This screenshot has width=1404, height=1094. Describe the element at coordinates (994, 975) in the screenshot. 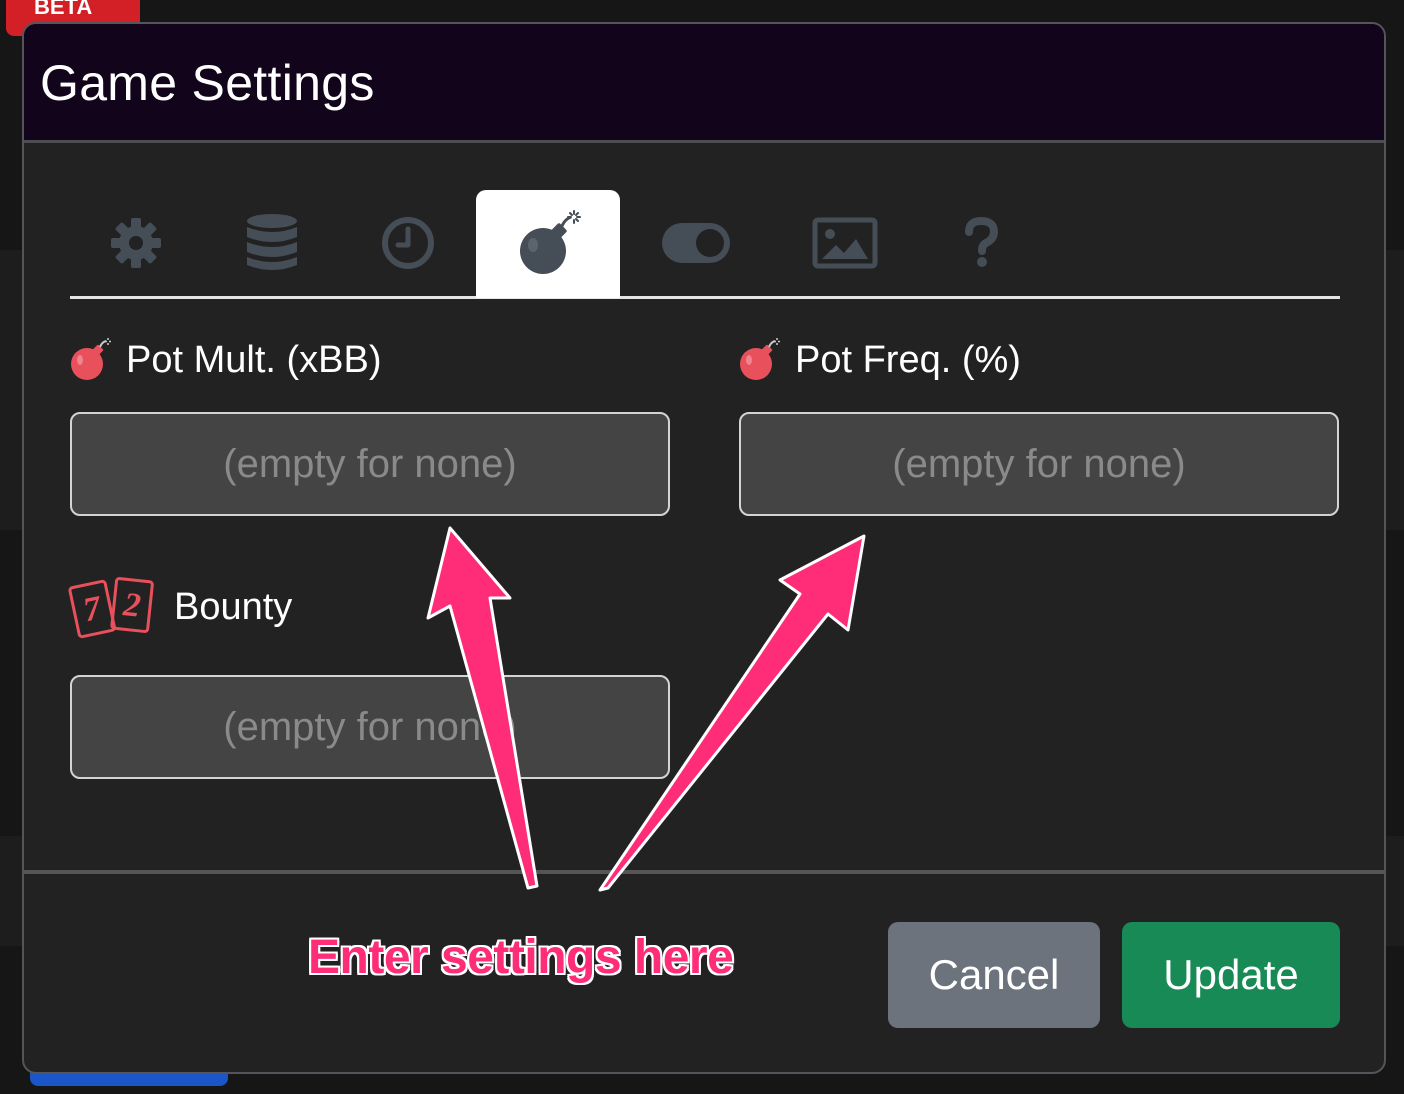

I see `cancel-button: Cancel` at that location.